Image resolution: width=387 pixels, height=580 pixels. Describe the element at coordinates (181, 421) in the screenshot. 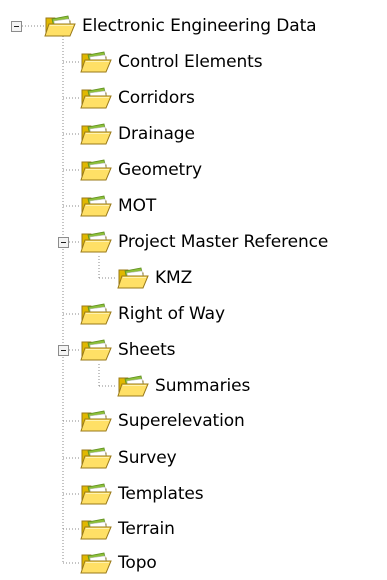

I see `tree-item-label: Superelevation` at that location.